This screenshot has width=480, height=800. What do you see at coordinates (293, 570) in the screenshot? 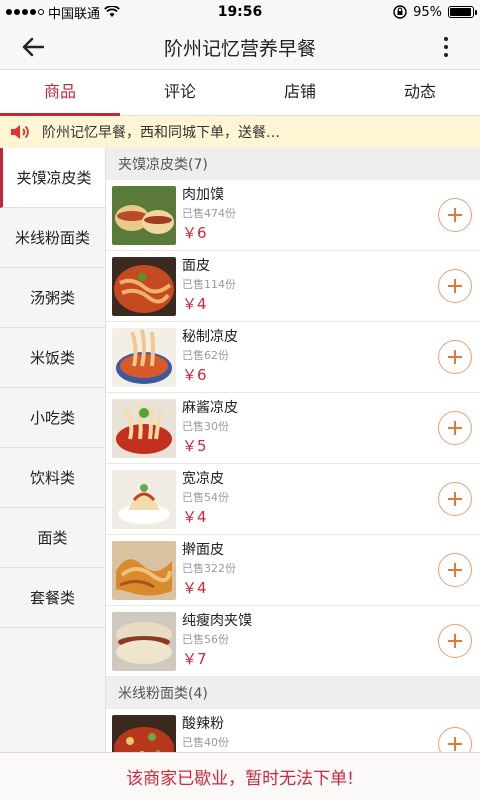
I see `product-item: 擀面皮 已售322份 ￥4` at bounding box center [293, 570].